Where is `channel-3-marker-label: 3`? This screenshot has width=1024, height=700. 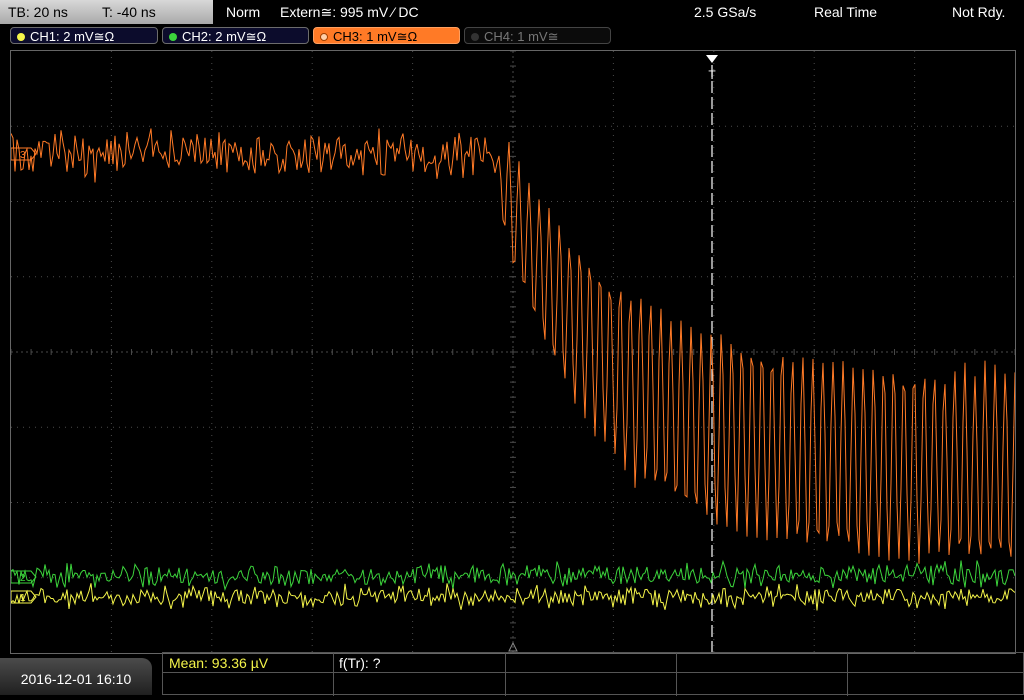
channel-3-marker-label: 3 is located at coordinates (23, 155).